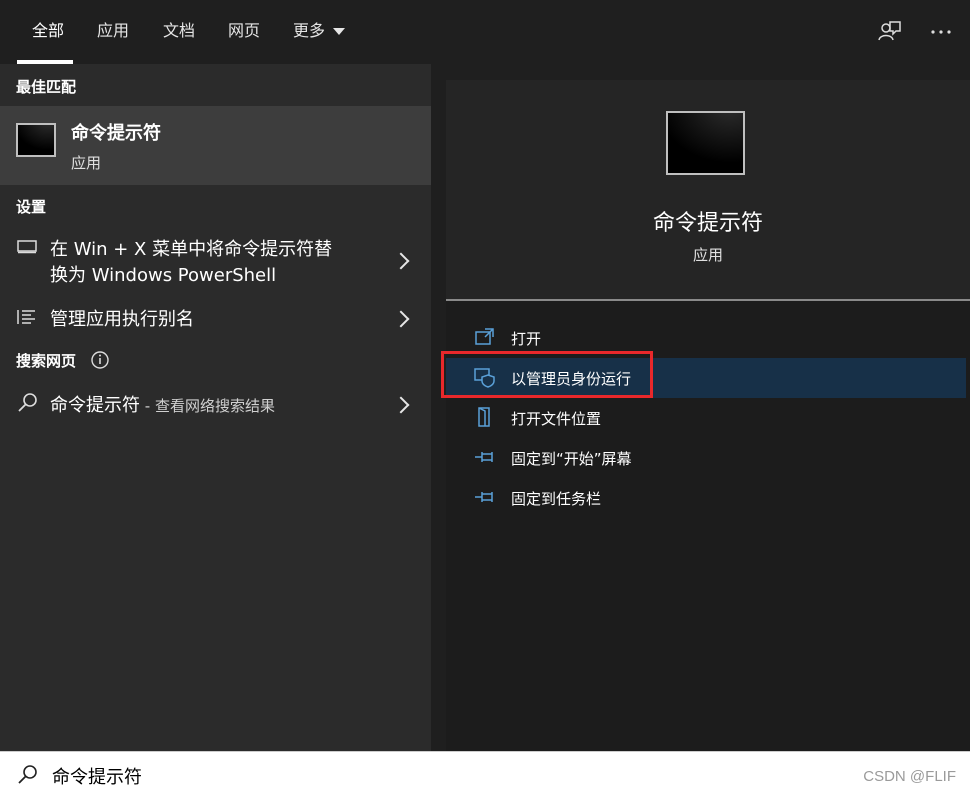 The width and height of the screenshot is (970, 796). I want to click on chevron-down-icon, so click(339, 31).